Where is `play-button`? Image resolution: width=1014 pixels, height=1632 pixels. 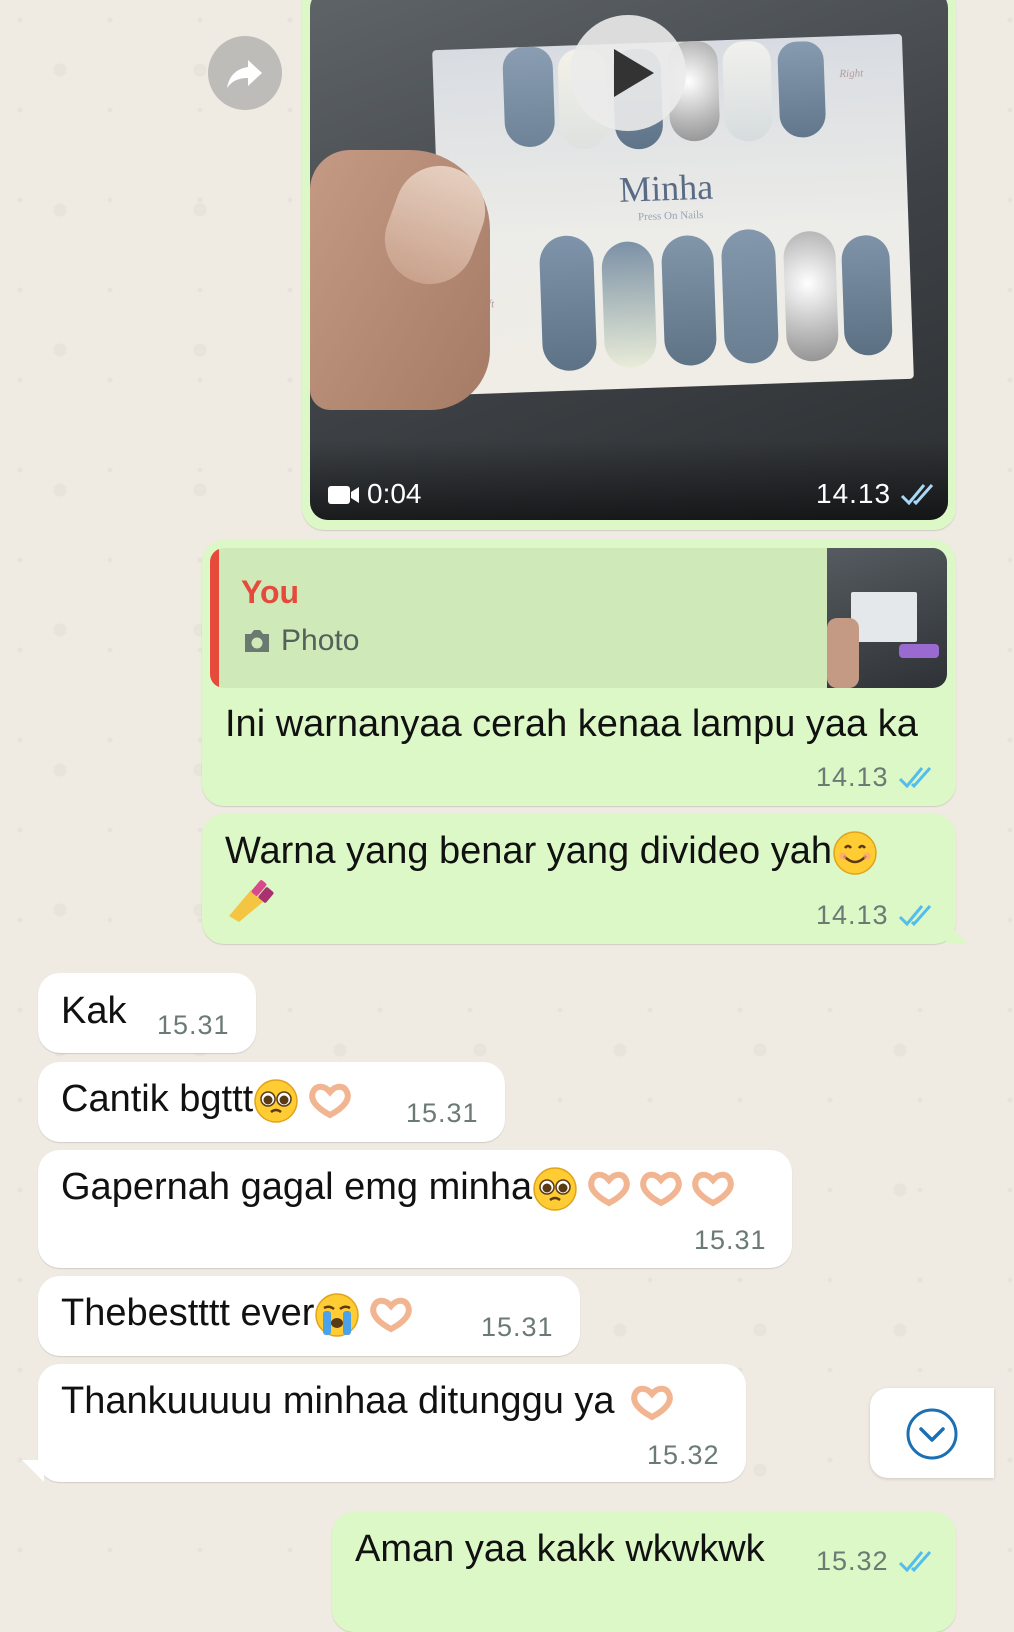 play-button is located at coordinates (628, 73).